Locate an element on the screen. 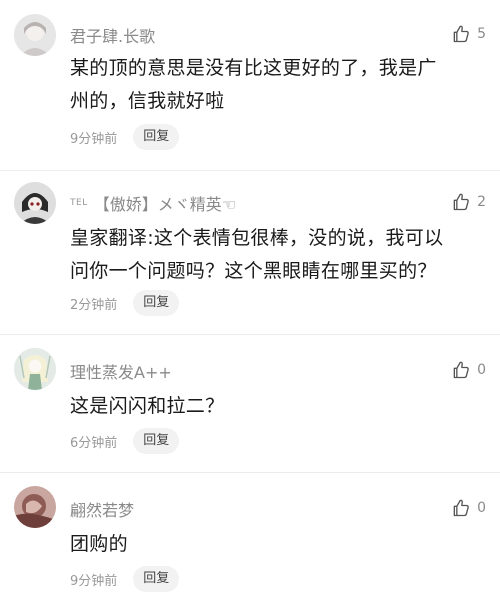 The image size is (500, 597). like-count: 5 is located at coordinates (481, 34).